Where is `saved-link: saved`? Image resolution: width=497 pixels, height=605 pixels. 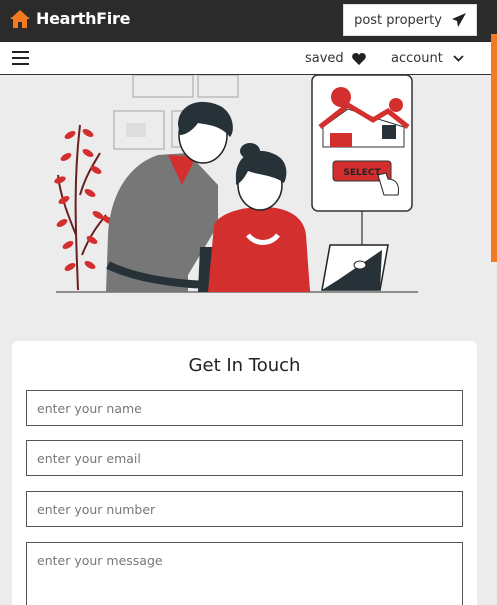 saved-link: saved is located at coordinates (335, 58).